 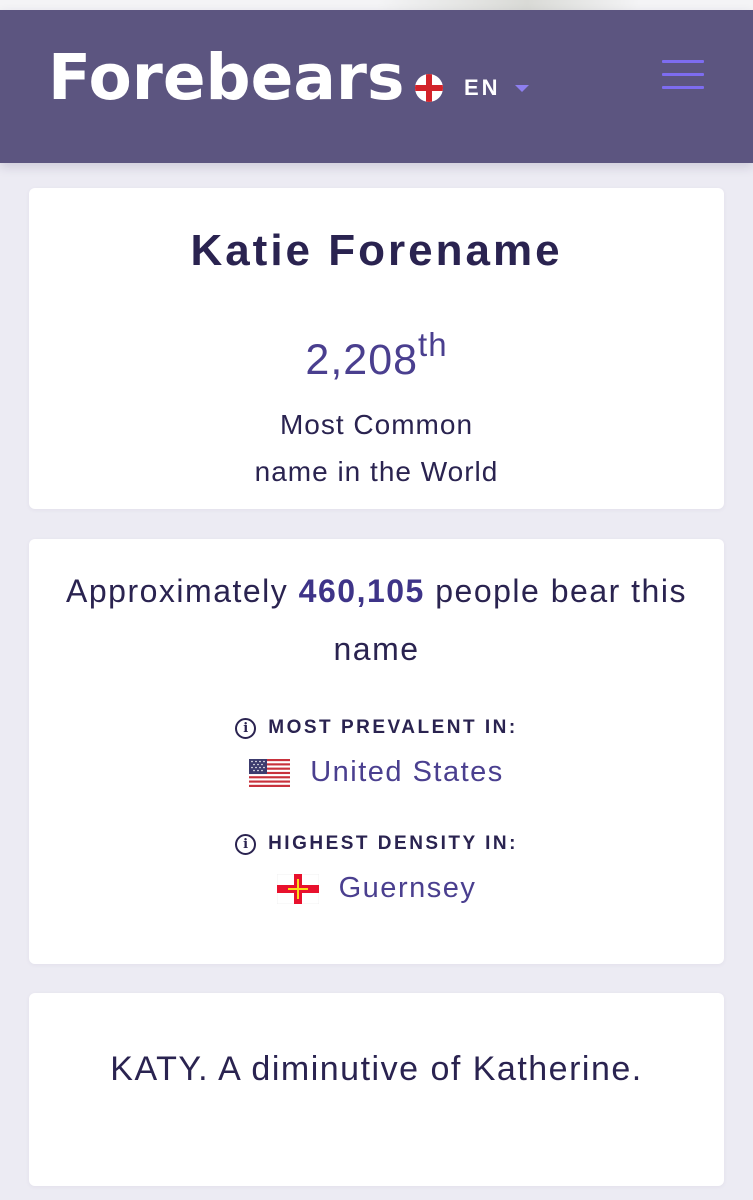 What do you see at coordinates (376, 448) in the screenshot?
I see `rank-label: Most Common name in the World` at bounding box center [376, 448].